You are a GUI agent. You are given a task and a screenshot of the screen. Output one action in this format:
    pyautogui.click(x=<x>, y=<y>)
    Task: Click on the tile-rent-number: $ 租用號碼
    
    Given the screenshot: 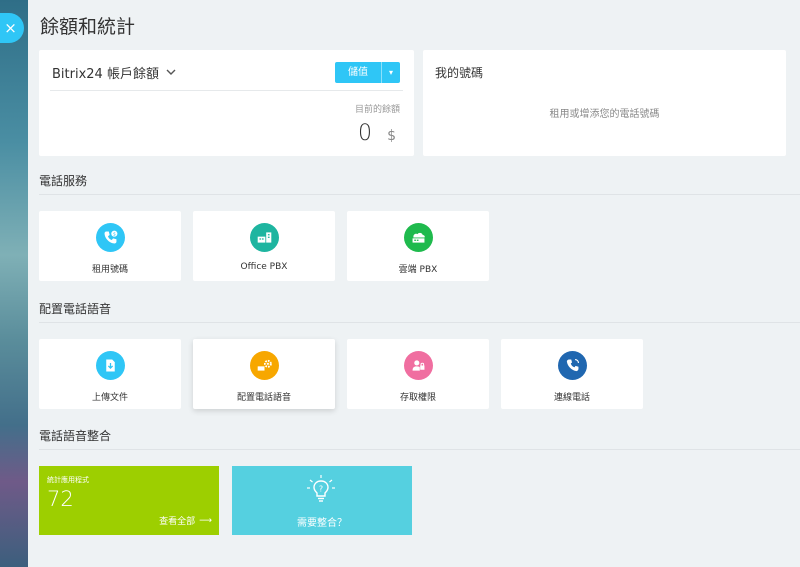 What is the action you would take?
    pyautogui.click(x=110, y=246)
    